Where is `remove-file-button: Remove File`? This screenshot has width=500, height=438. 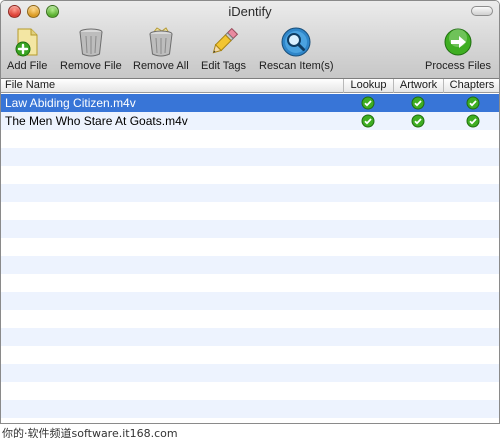
remove-file-button: Remove File is located at coordinates (91, 48).